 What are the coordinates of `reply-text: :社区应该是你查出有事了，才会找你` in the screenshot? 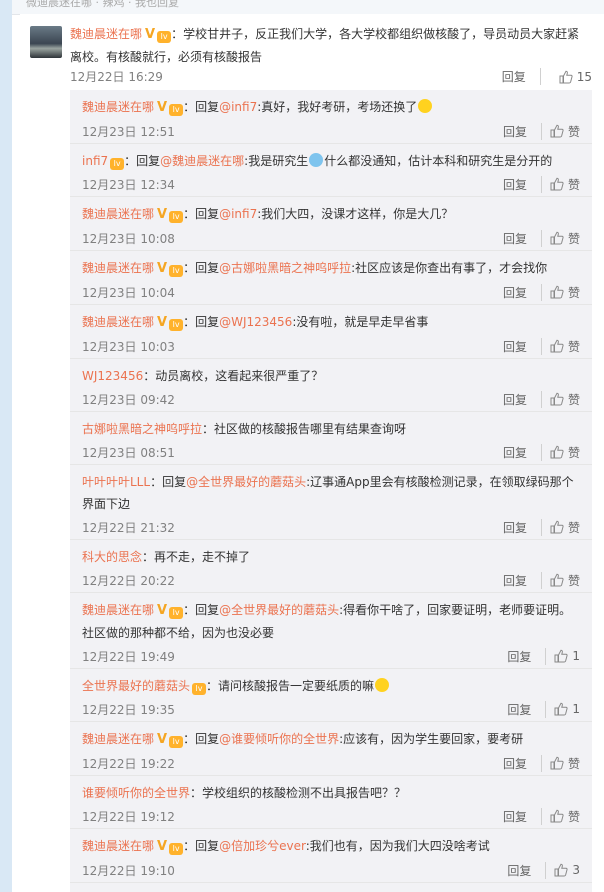 It's located at (449, 268).